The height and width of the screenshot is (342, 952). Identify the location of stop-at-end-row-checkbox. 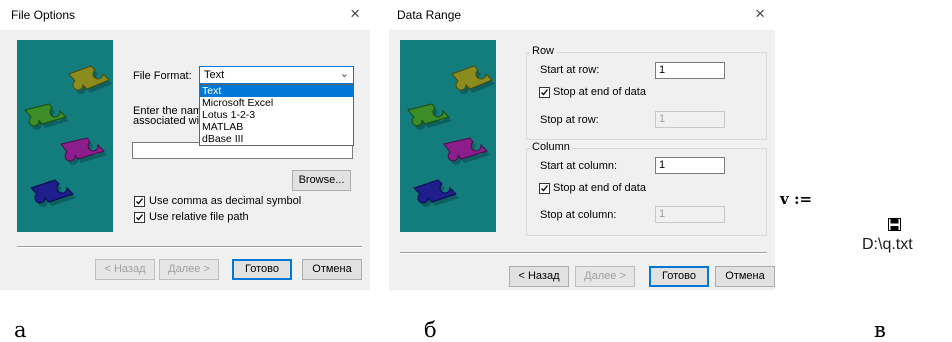
(544, 92).